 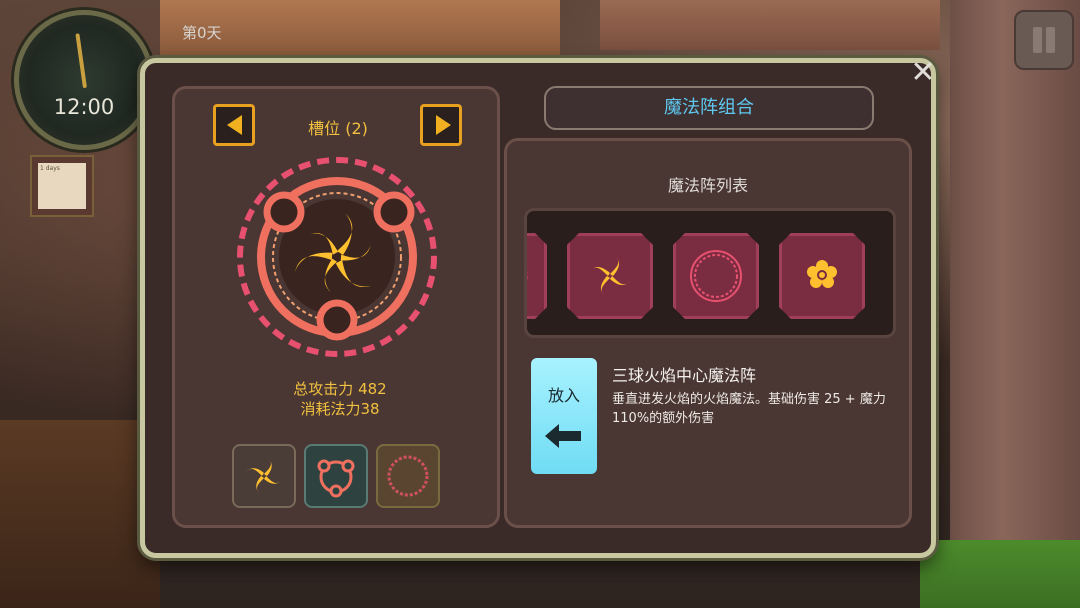 I want to click on partial-circle-icon, so click(x=527, y=276).